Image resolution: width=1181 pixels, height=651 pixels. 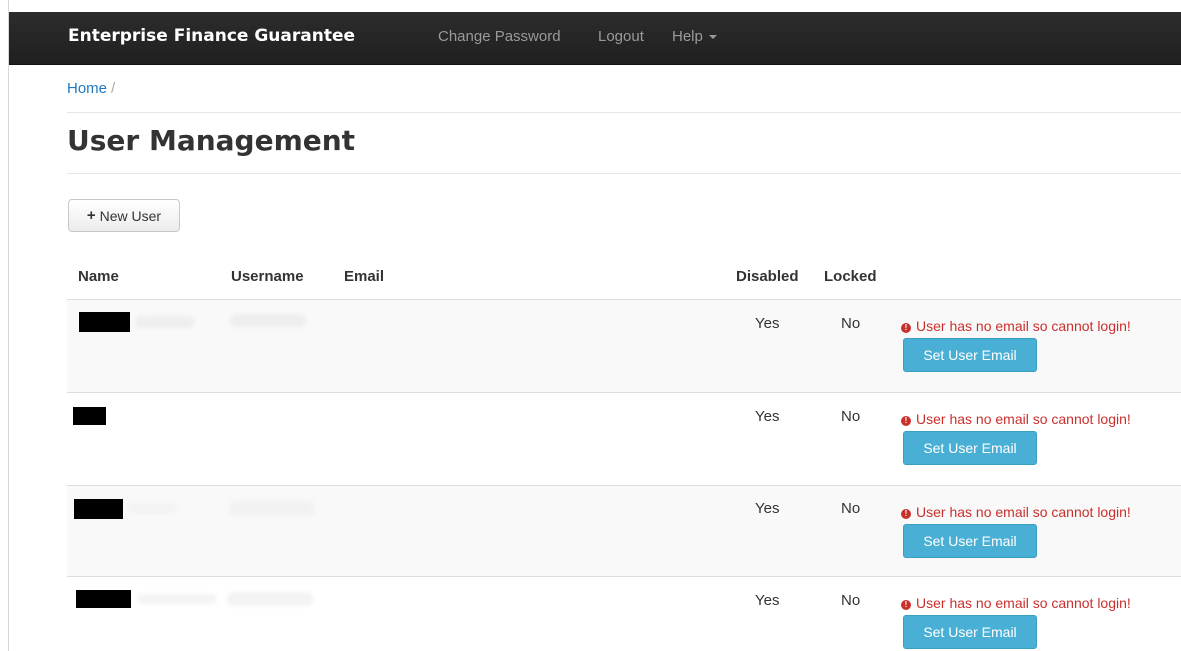 I want to click on window-edge, so click(x=8, y=325).